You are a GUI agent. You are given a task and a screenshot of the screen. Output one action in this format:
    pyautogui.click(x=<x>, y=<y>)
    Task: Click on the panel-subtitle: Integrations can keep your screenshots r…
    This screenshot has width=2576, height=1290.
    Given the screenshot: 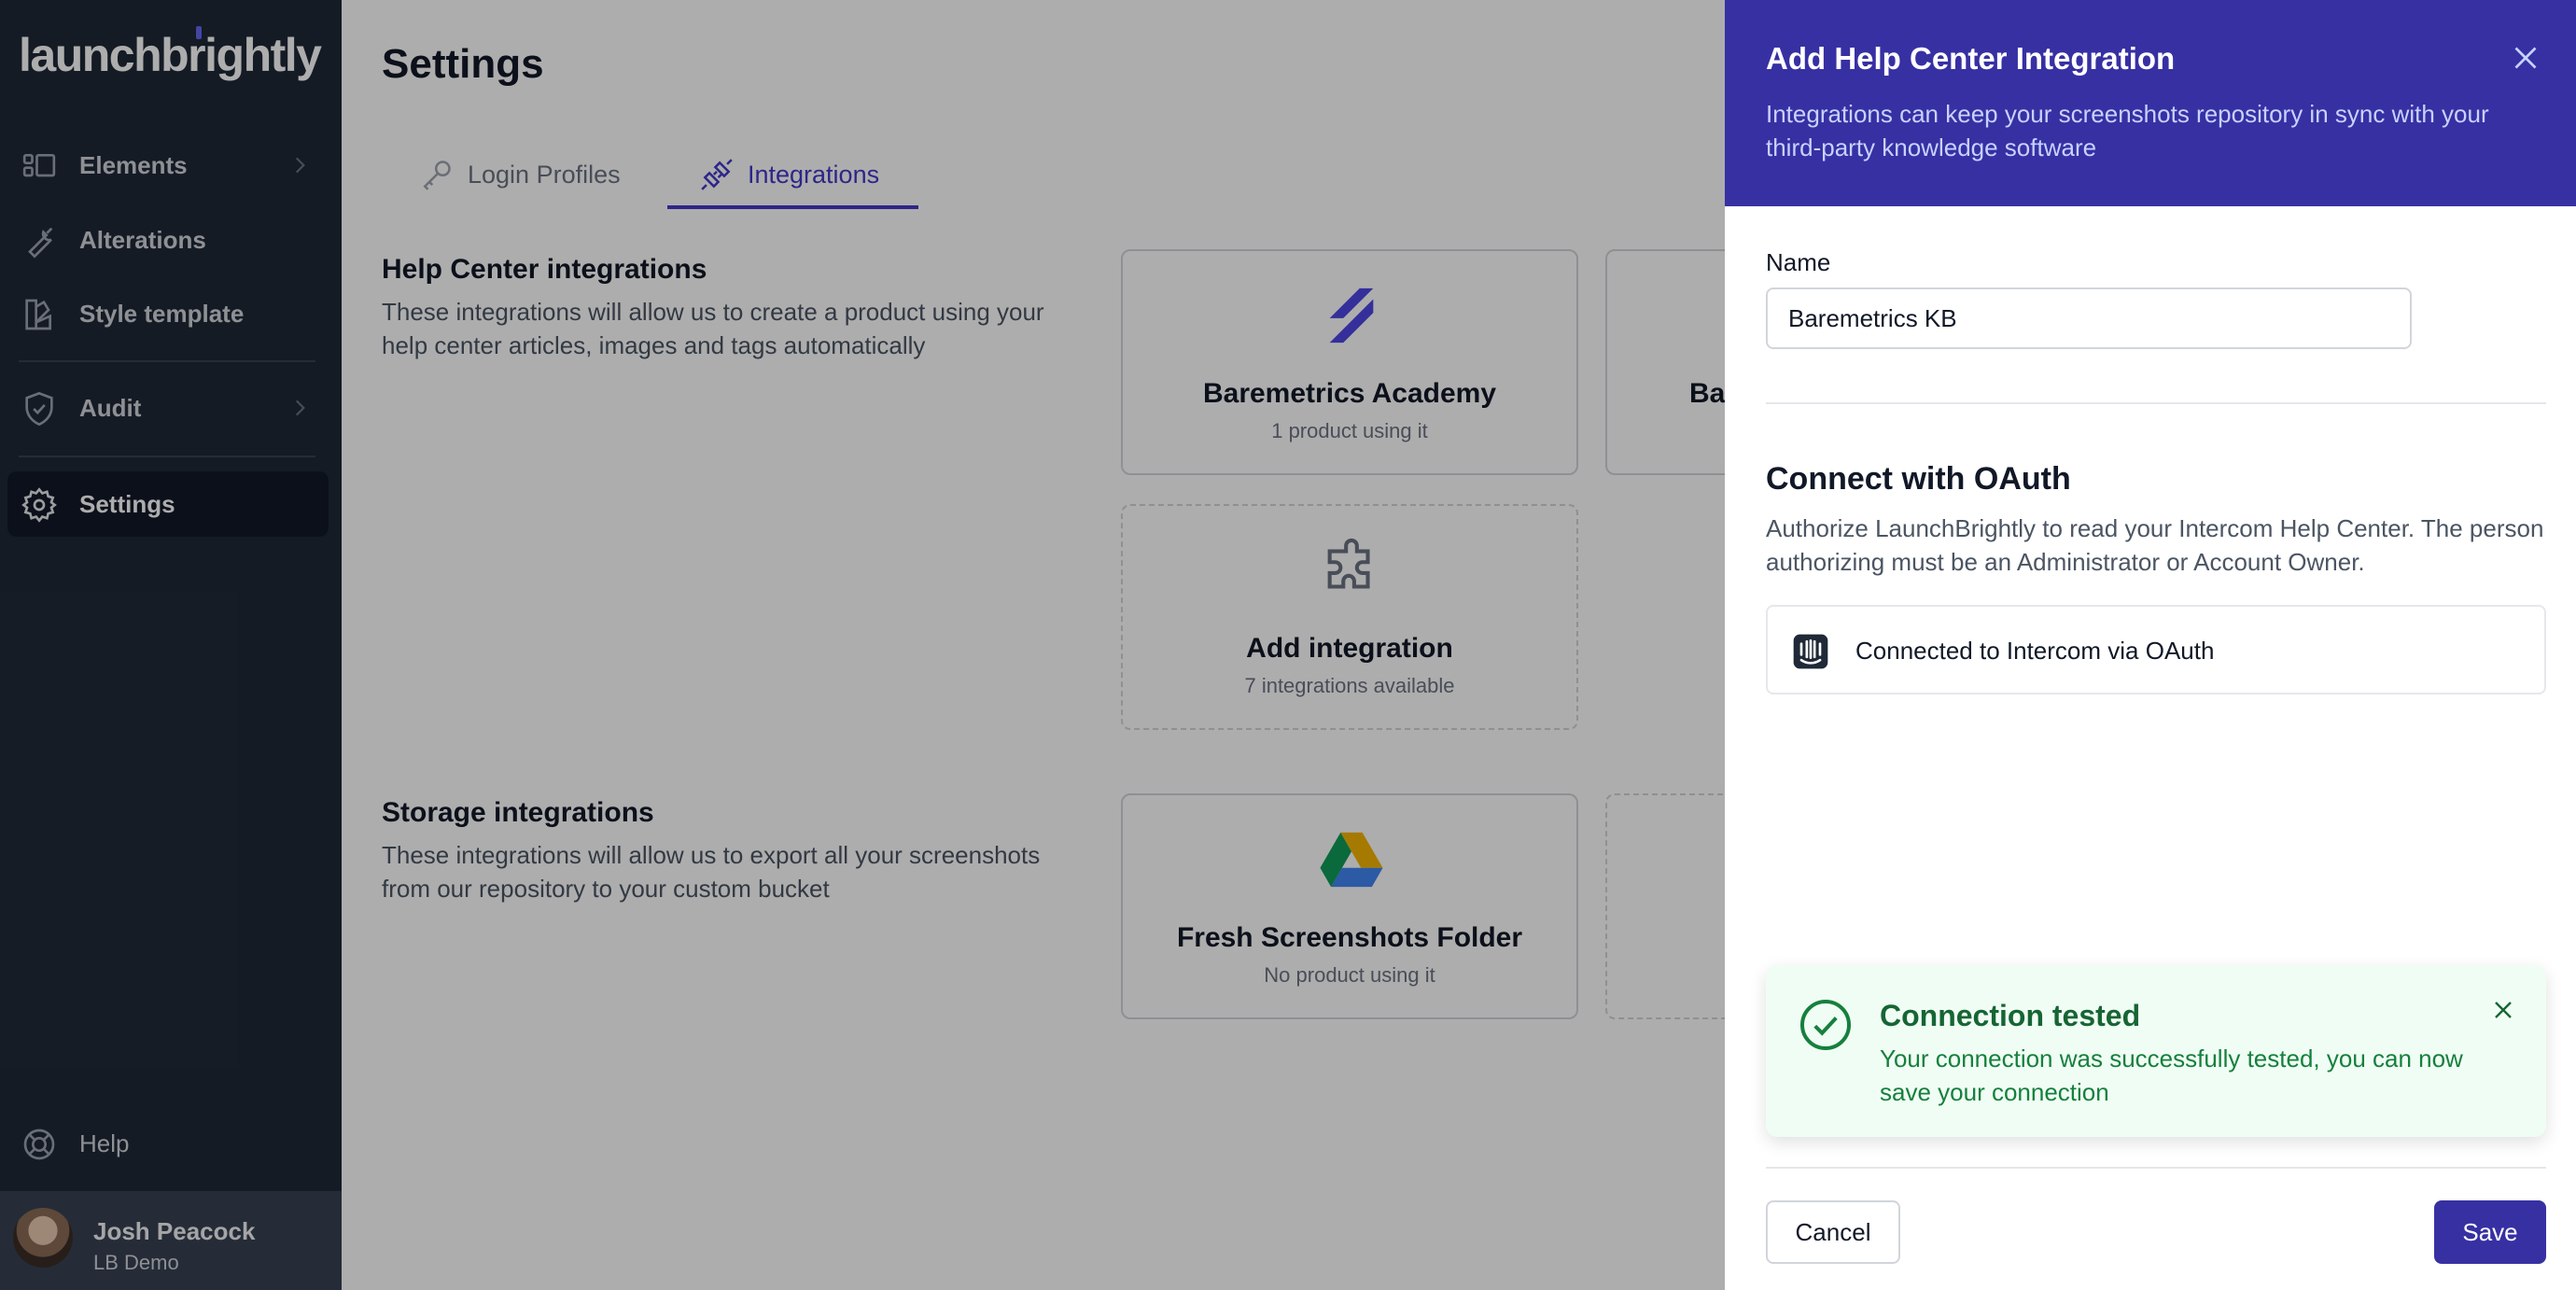 What is the action you would take?
    pyautogui.click(x=2127, y=130)
    